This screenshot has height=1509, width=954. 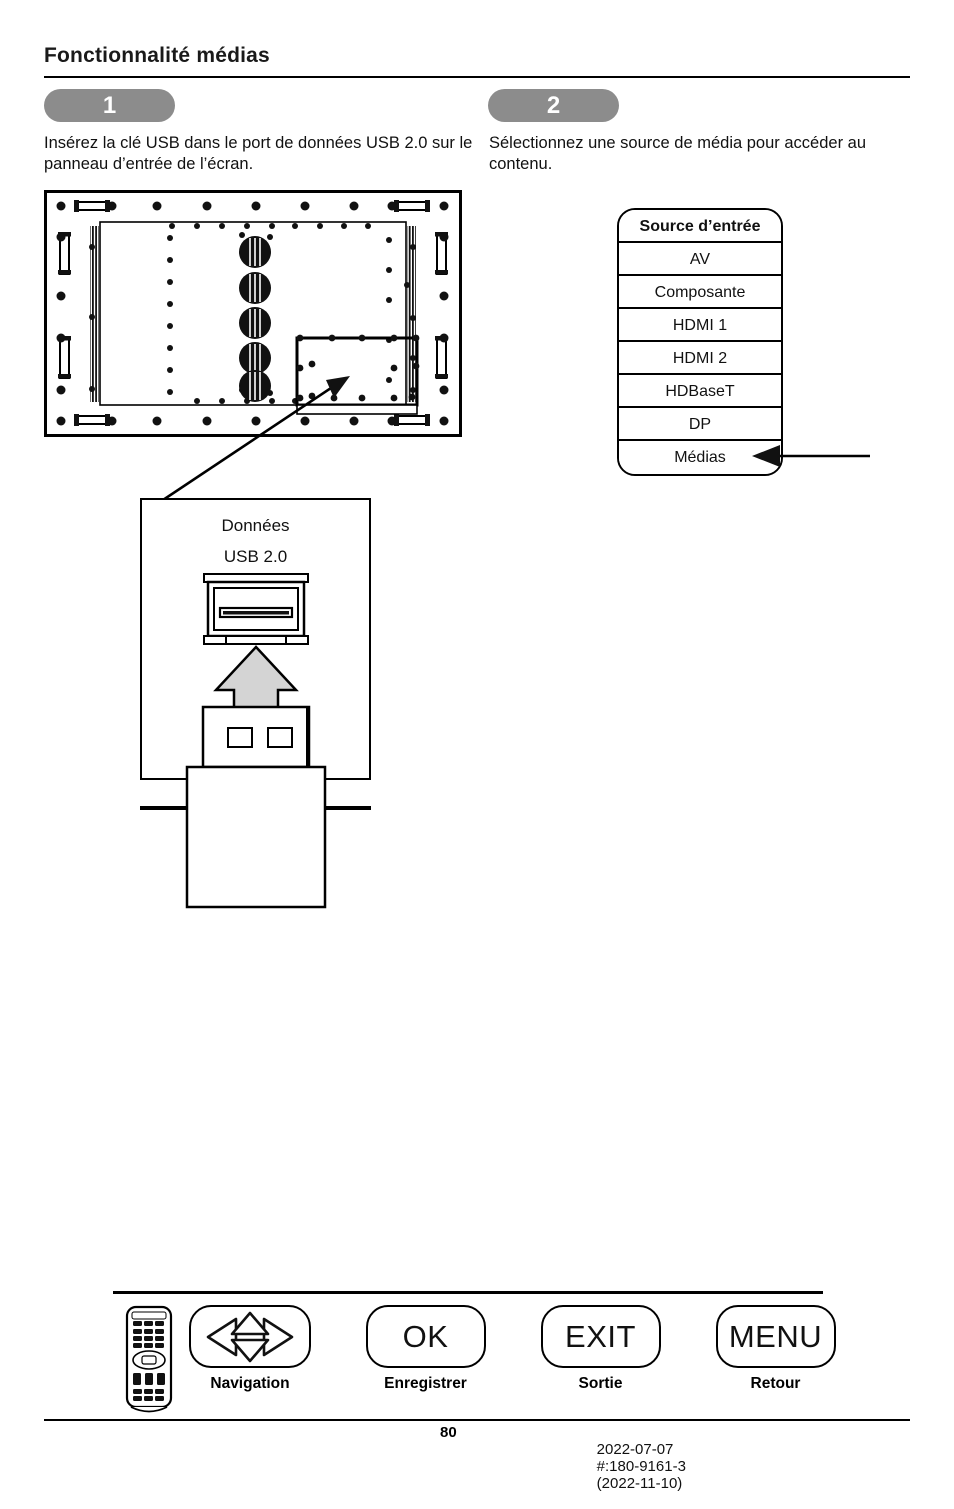 I want to click on doc-date: 2022-07-07, so click(x=635, y=1449).